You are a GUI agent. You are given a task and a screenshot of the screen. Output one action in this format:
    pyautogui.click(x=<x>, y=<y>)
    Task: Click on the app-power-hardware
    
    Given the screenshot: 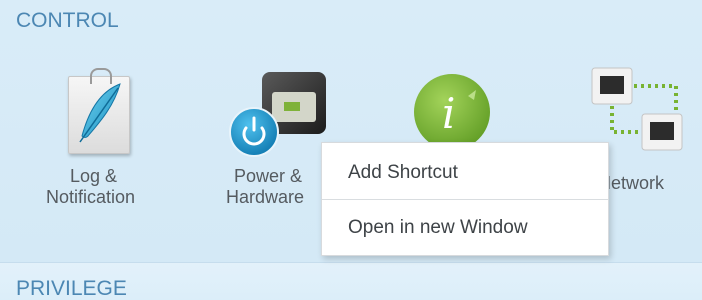 What is the action you would take?
    pyautogui.click(x=280, y=116)
    